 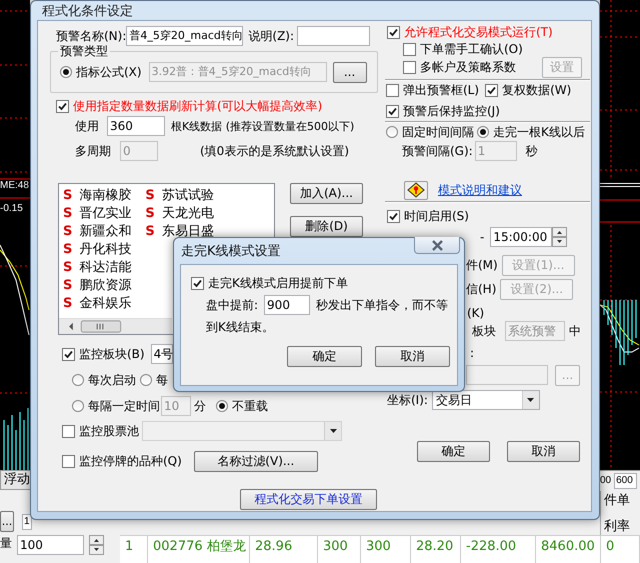 I want to click on hint-text: (填0表示的是系统默认设置), so click(x=274, y=151).